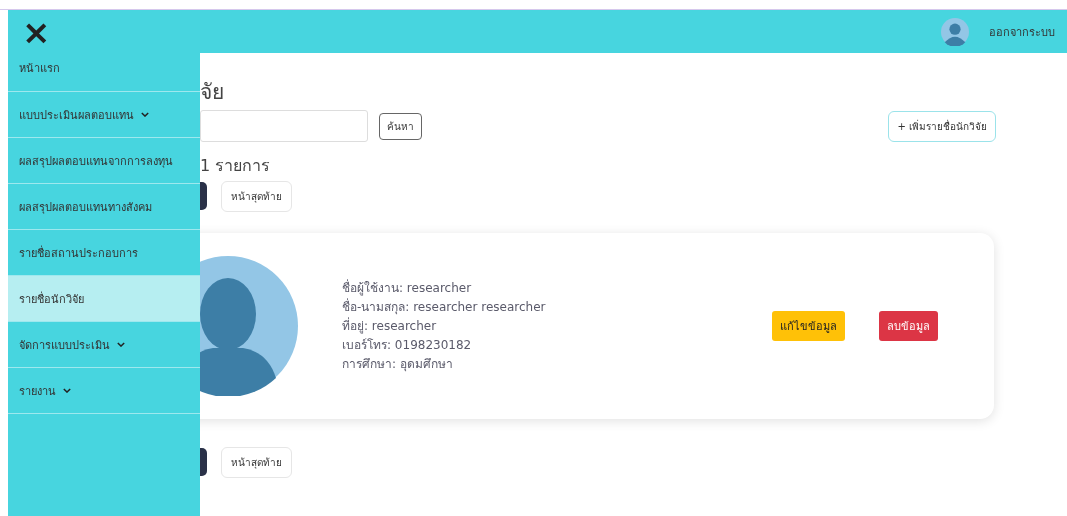 This screenshot has width=1067, height=516. What do you see at coordinates (942, 126) in the screenshot?
I see `add-researcher-button: + เพิ่มรายชื่อนักวิจัย` at bounding box center [942, 126].